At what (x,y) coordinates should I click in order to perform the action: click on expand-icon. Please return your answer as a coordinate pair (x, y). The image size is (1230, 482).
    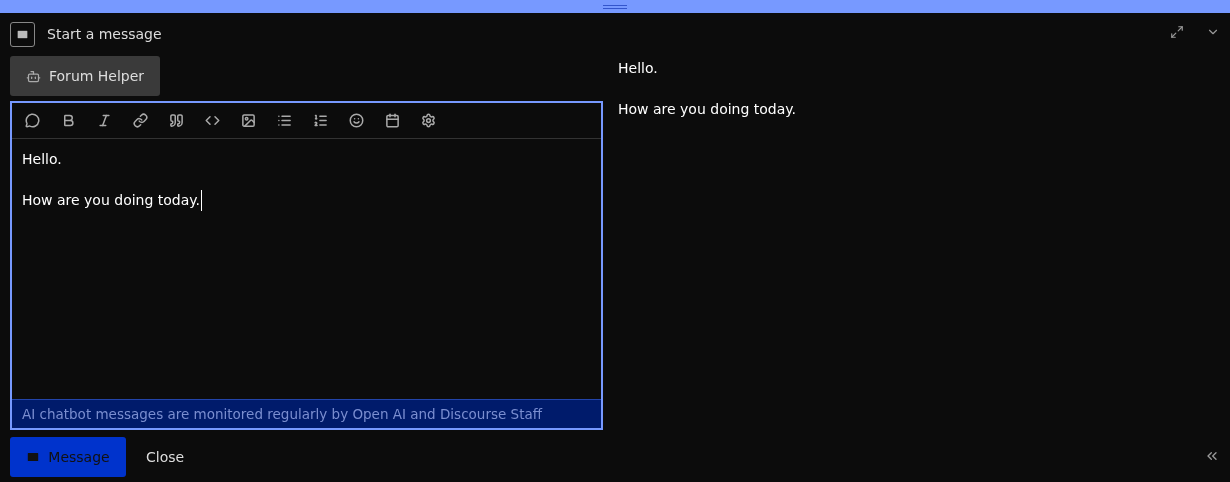
    Looking at the image, I should click on (1177, 32).